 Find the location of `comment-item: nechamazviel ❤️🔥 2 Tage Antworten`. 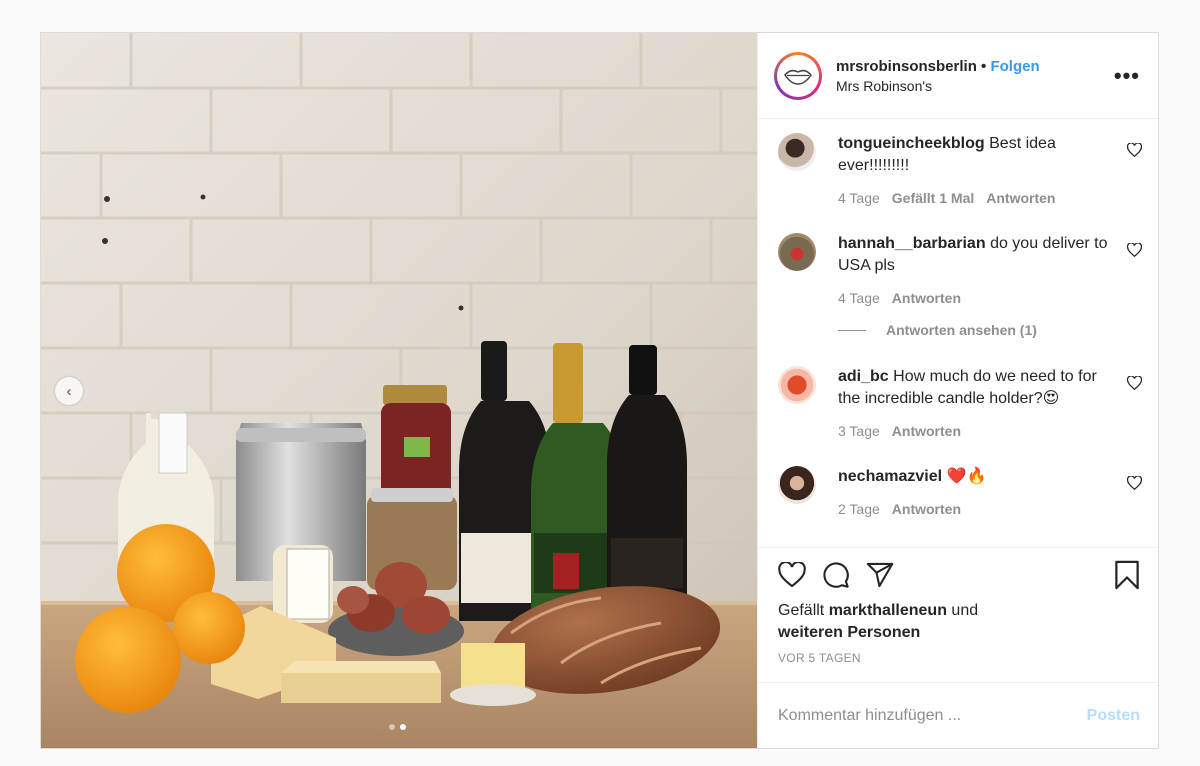

comment-item: nechamazviel ❤️🔥 2 Tage Antworten is located at coordinates (960, 491).